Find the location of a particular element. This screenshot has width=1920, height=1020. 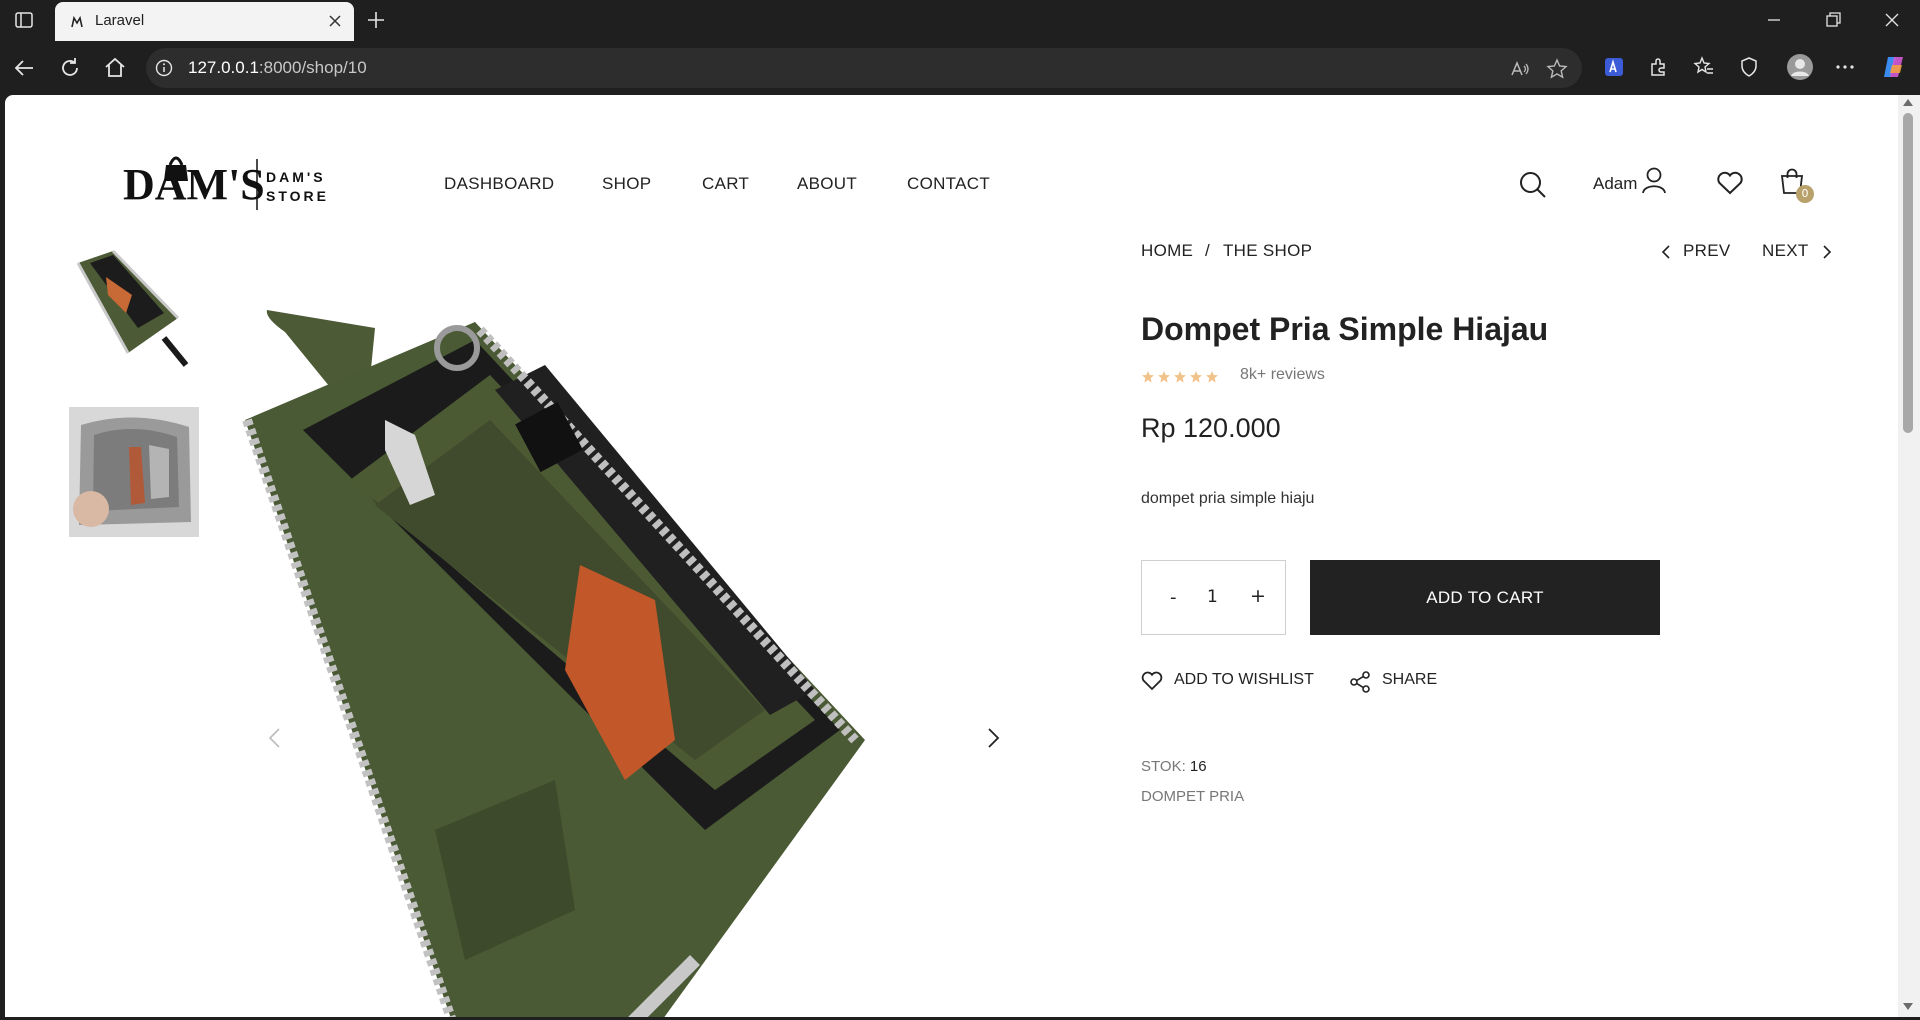

extensions-icon is located at coordinates (1659, 67).